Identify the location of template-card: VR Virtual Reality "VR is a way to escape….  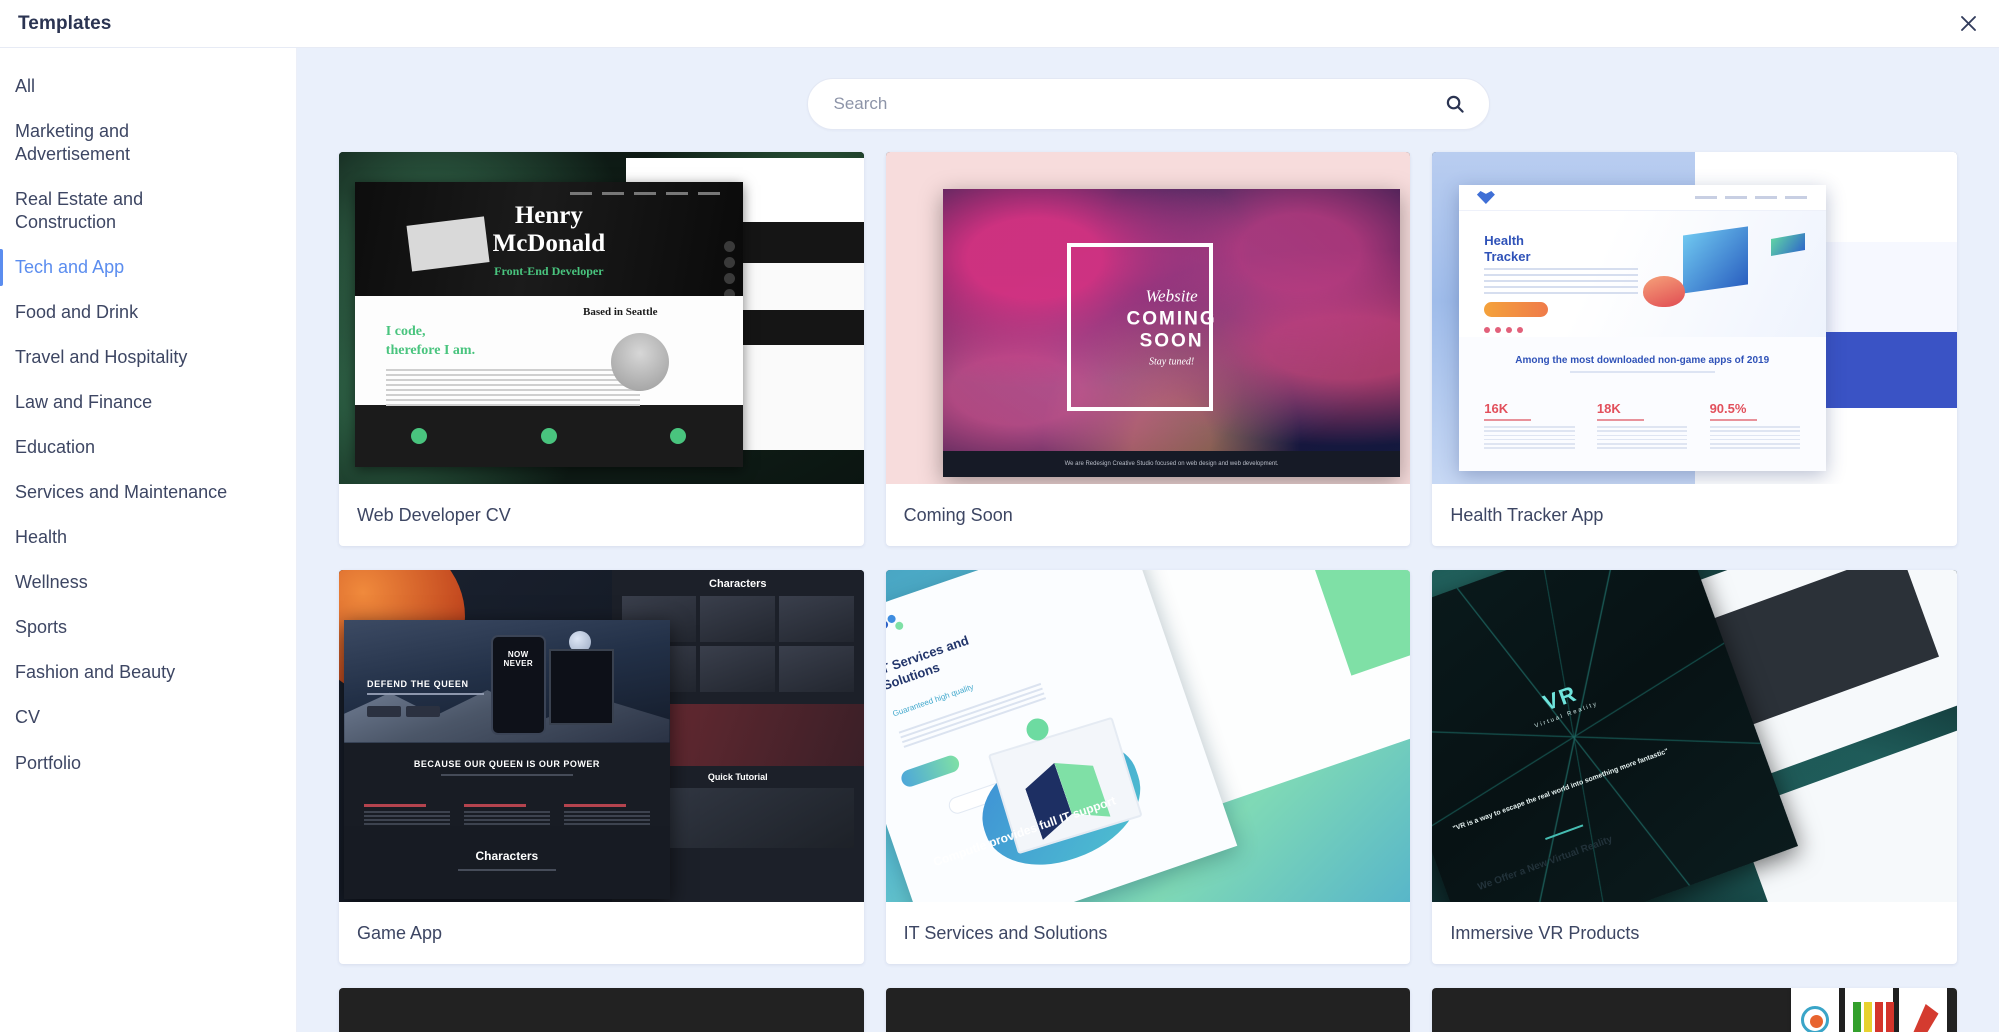
(1694, 767).